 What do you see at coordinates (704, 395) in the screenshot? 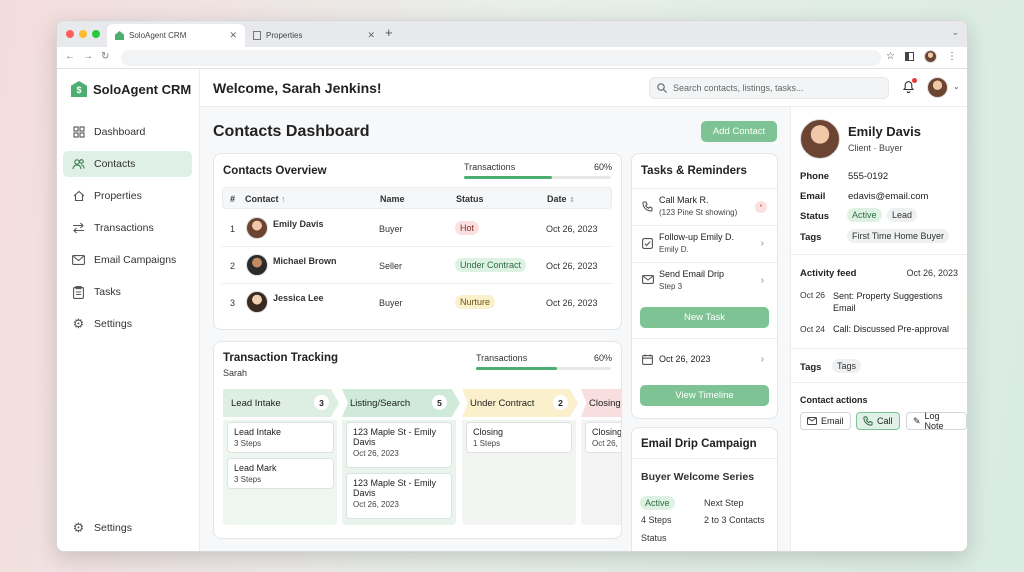
I see `view-timeline-button: View Timeline` at bounding box center [704, 395].